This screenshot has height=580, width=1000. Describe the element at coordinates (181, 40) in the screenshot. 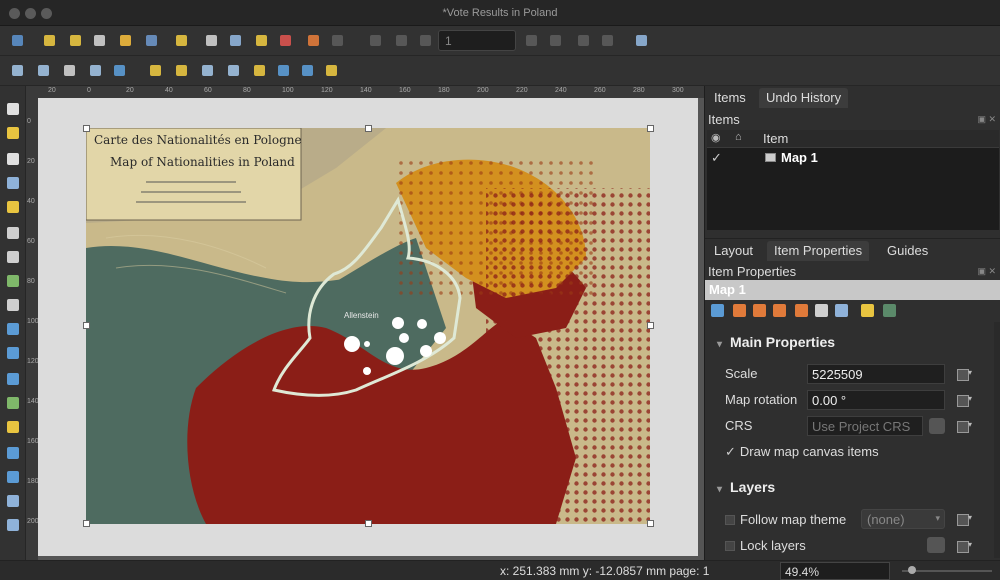

I see `add-pages-icon` at that location.